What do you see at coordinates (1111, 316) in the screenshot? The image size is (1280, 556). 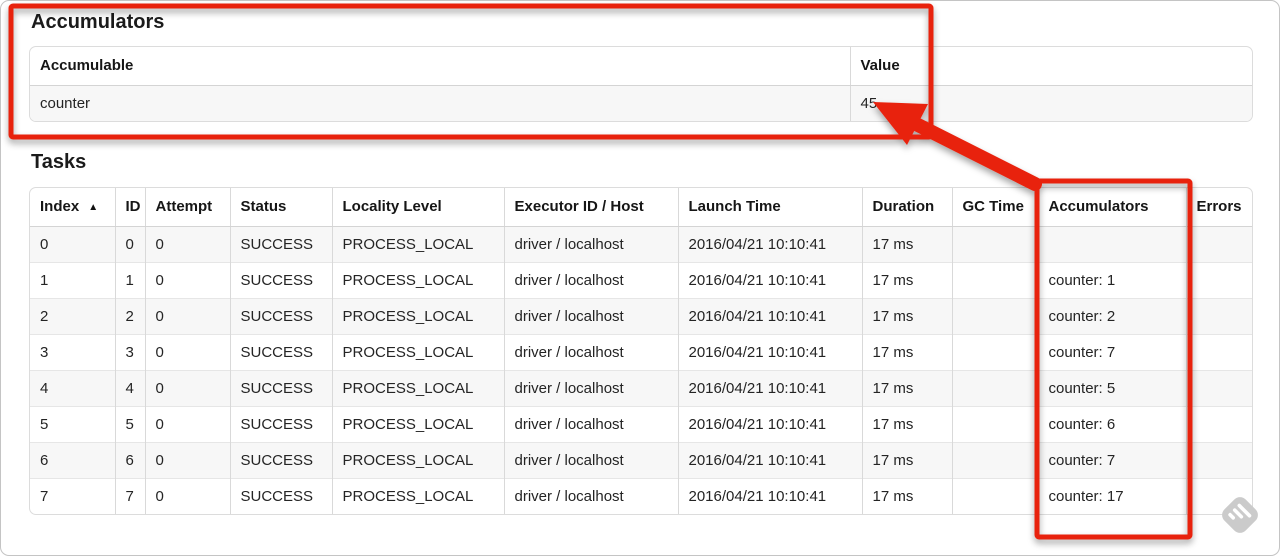 I see `table-cell: counter: 2` at bounding box center [1111, 316].